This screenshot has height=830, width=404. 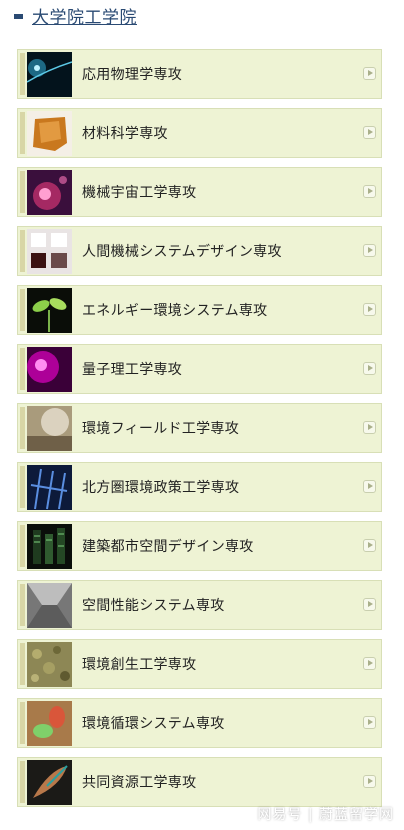 I want to click on department-item-architecture: 建築都市空間デザイン専攻, so click(x=199, y=546).